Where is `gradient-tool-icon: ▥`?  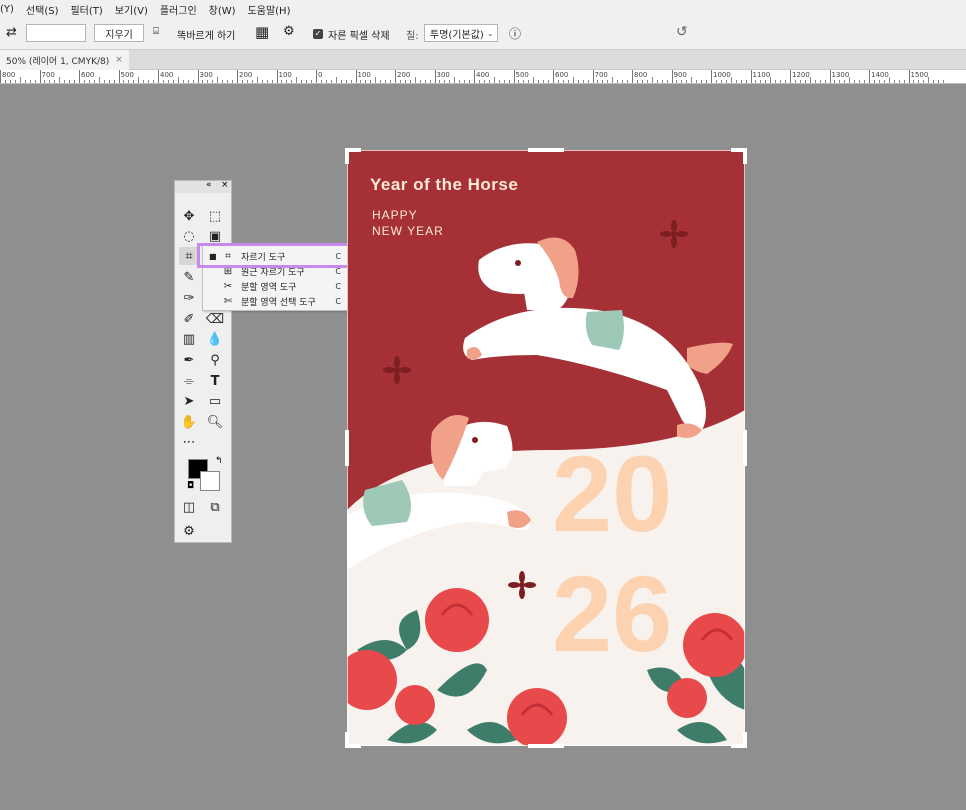 gradient-tool-icon: ▥ is located at coordinates (189, 339).